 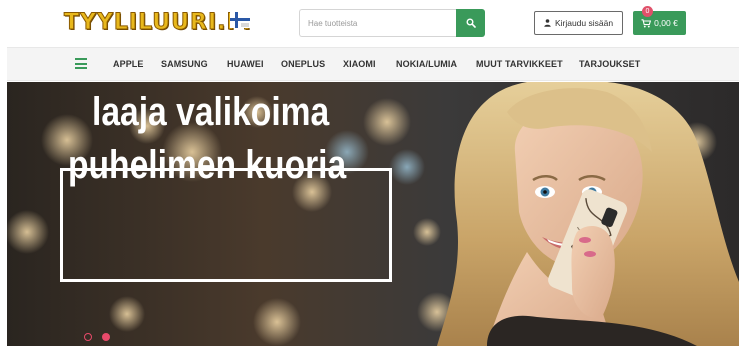 I want to click on search-button, so click(x=470, y=23).